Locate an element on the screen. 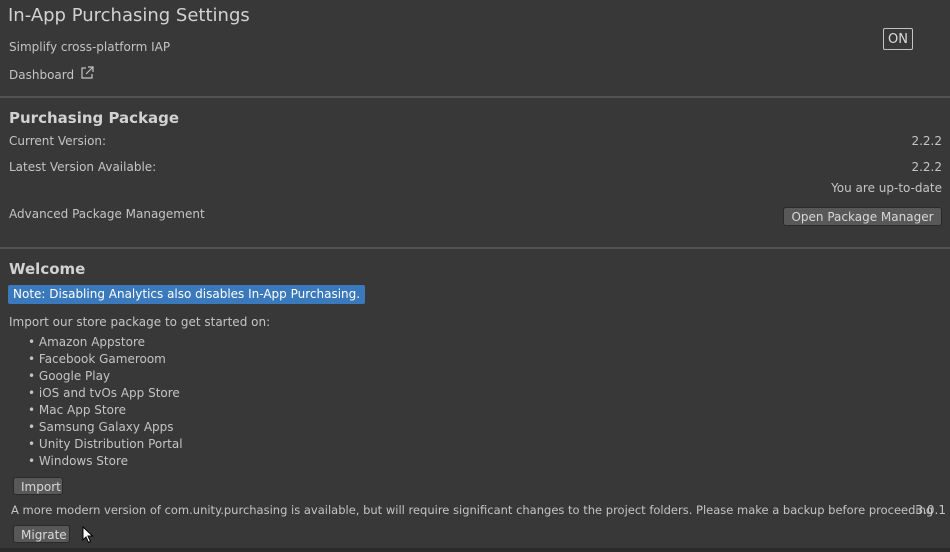  page-title: In-App Purchasing Settings is located at coordinates (129, 15).